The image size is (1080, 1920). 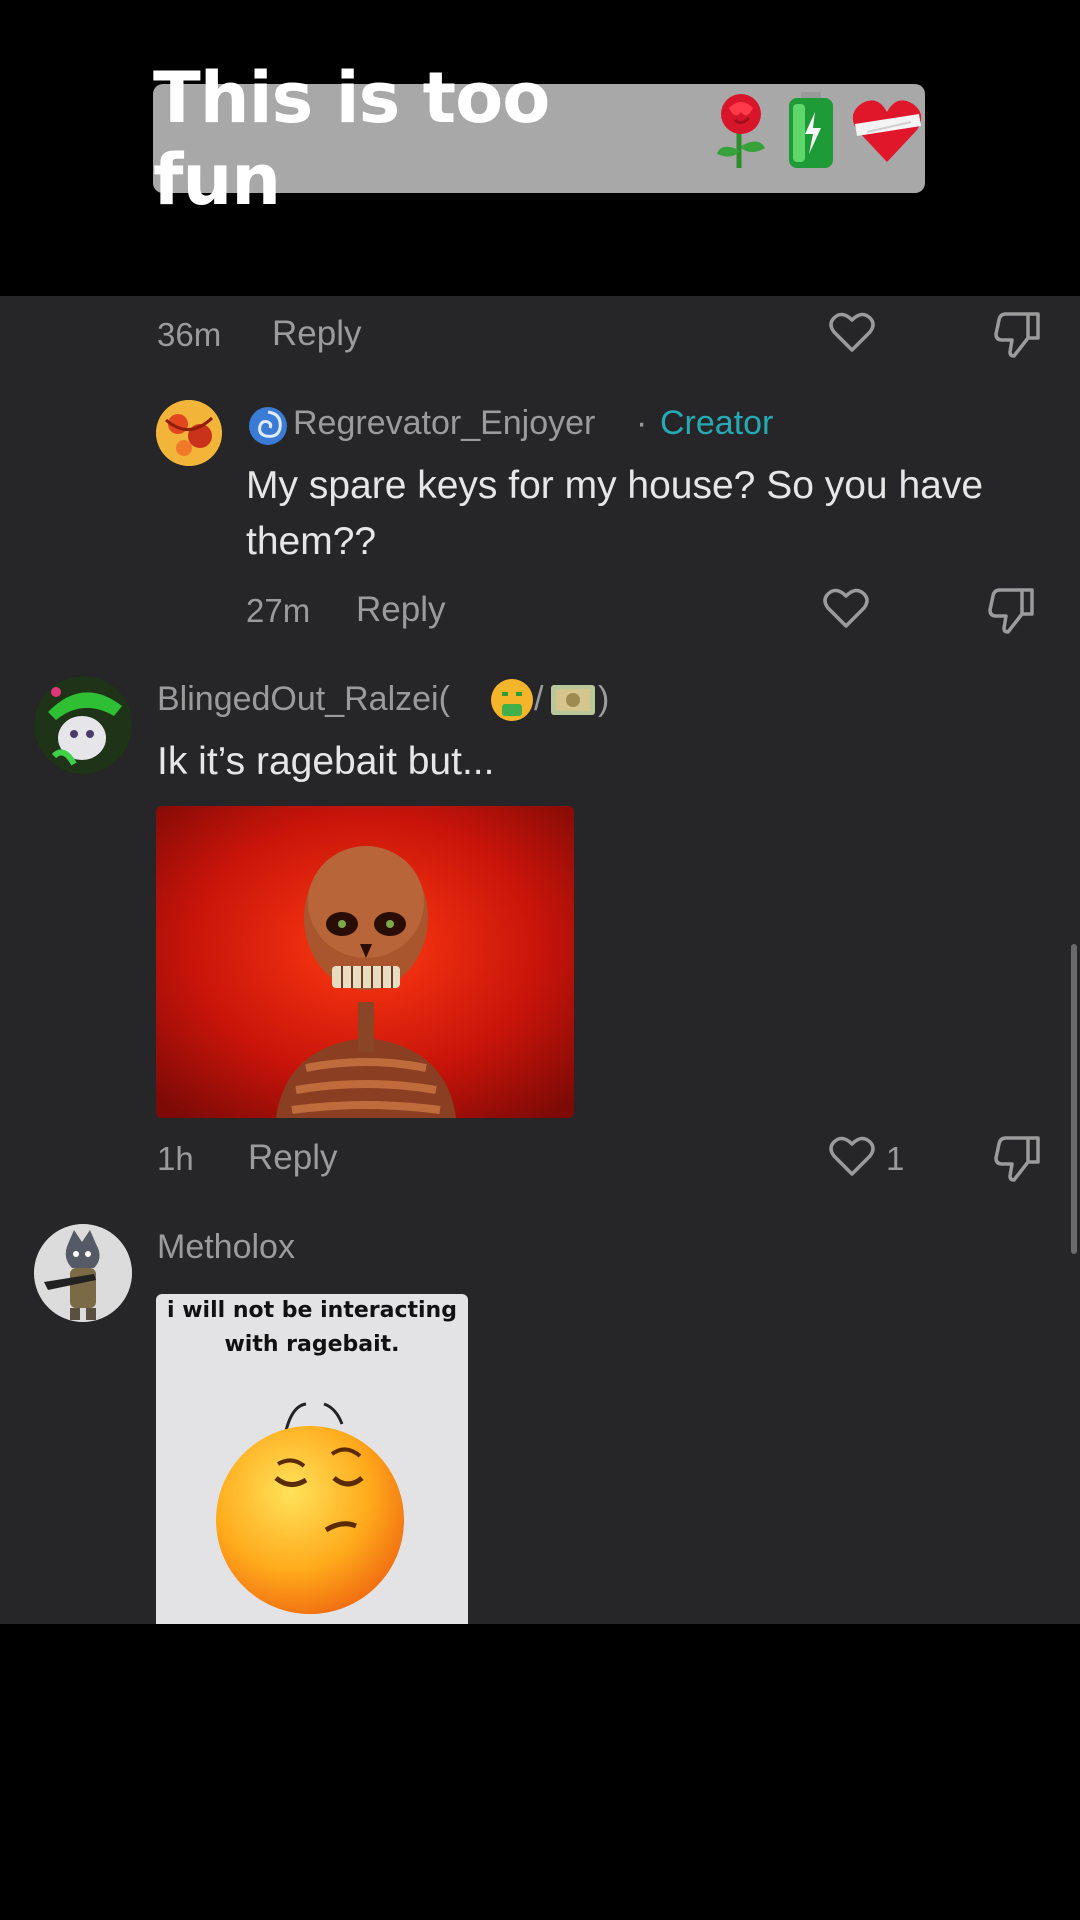 I want to click on comment-username: BlingedOut_Ralzei(, so click(x=303, y=699).